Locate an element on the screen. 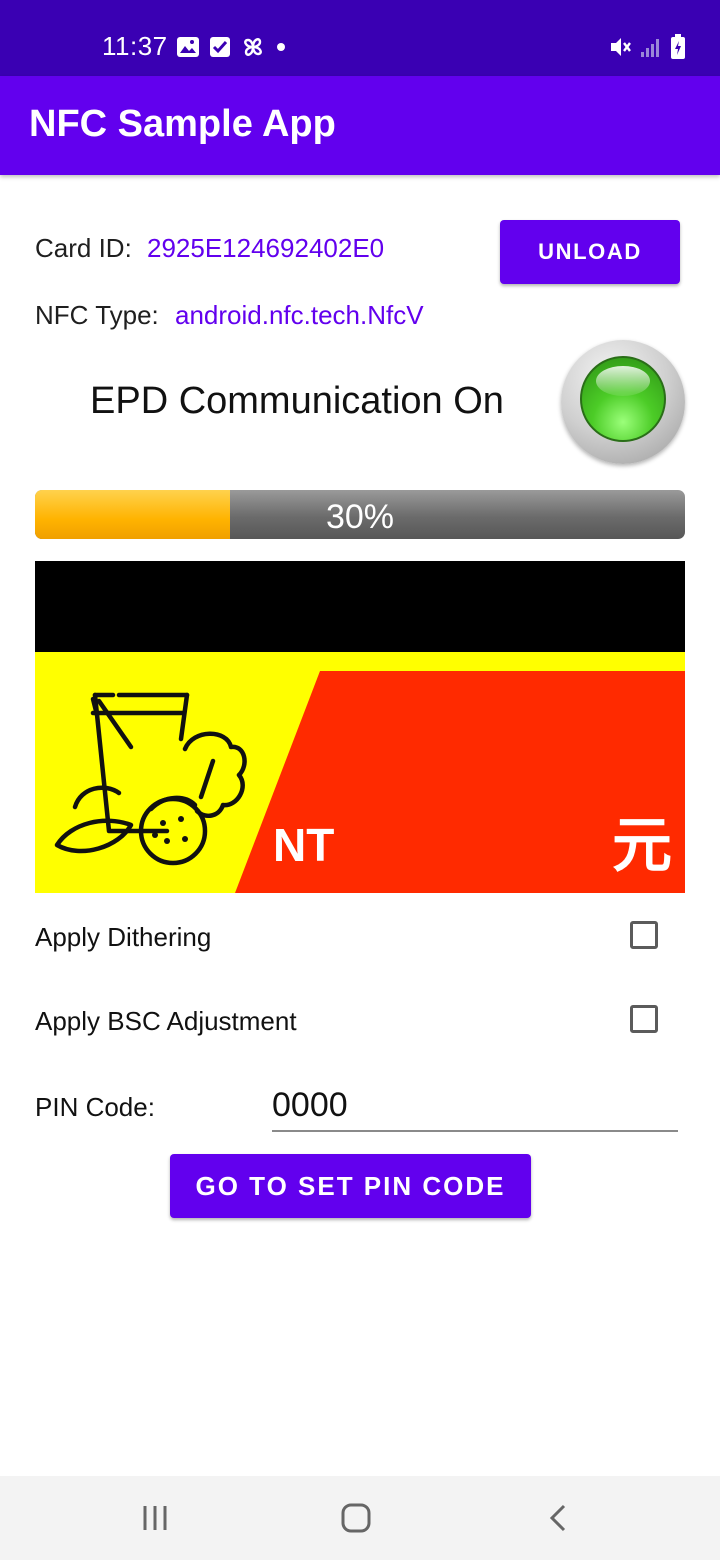 The height and width of the screenshot is (1560, 720). navigation-bar is located at coordinates (360, 1518).